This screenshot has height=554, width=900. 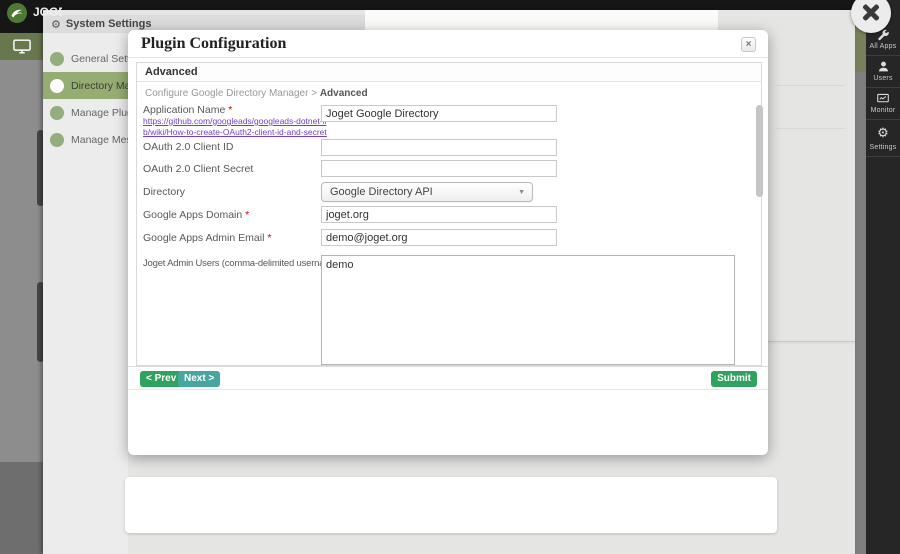 What do you see at coordinates (232, 93) in the screenshot?
I see `breadcrumb-prefix: Configure Google Directory Manager >` at bounding box center [232, 93].